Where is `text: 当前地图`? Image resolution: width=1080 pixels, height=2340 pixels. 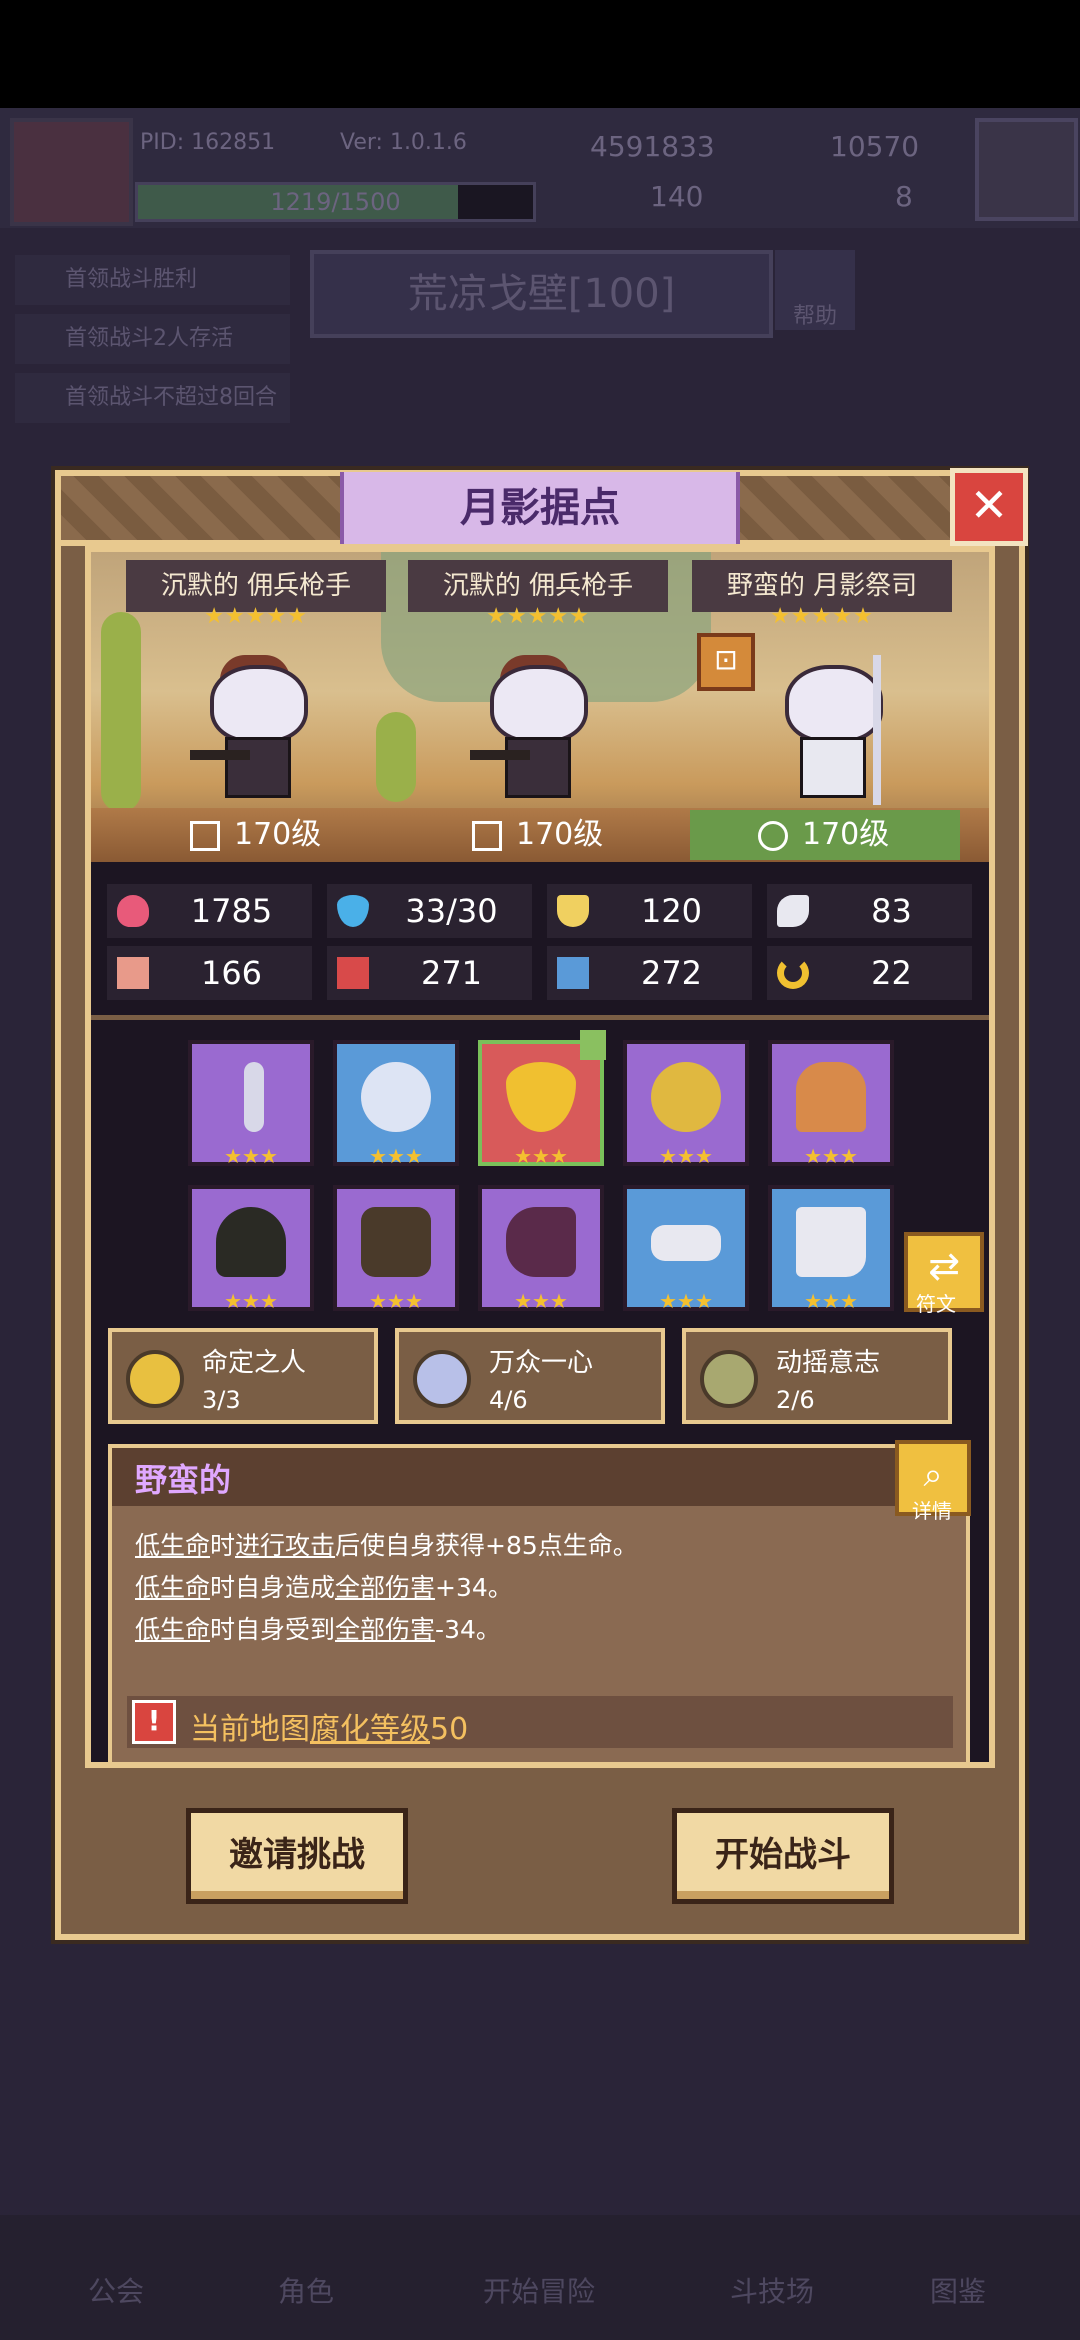
text: 当前地图 is located at coordinates (250, 1729).